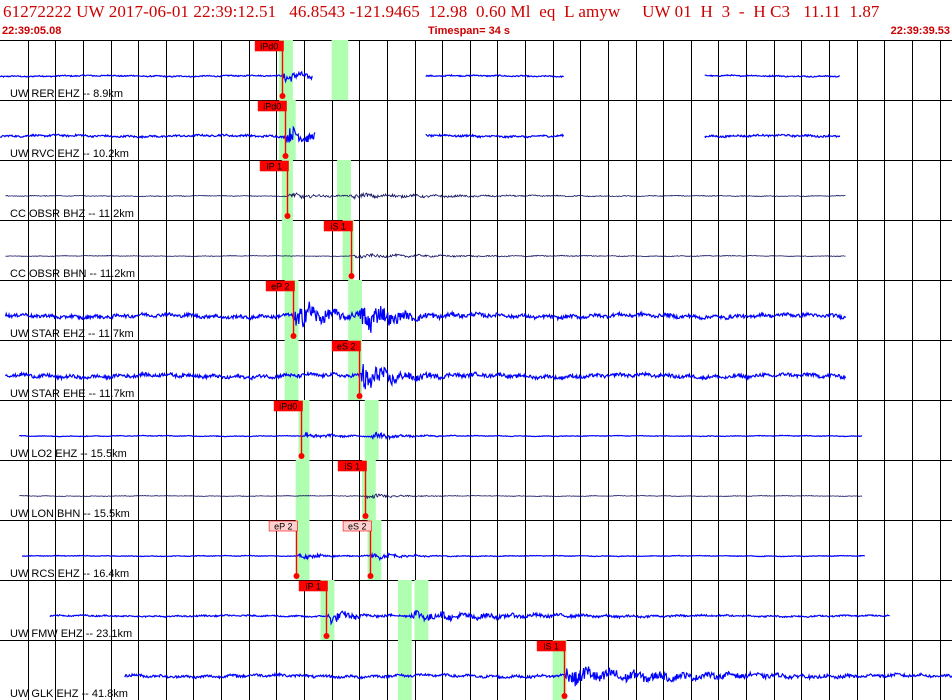 The image size is (952, 700). I want to click on station-label: CC OBSR BHN -- 11.2km, so click(72, 274).